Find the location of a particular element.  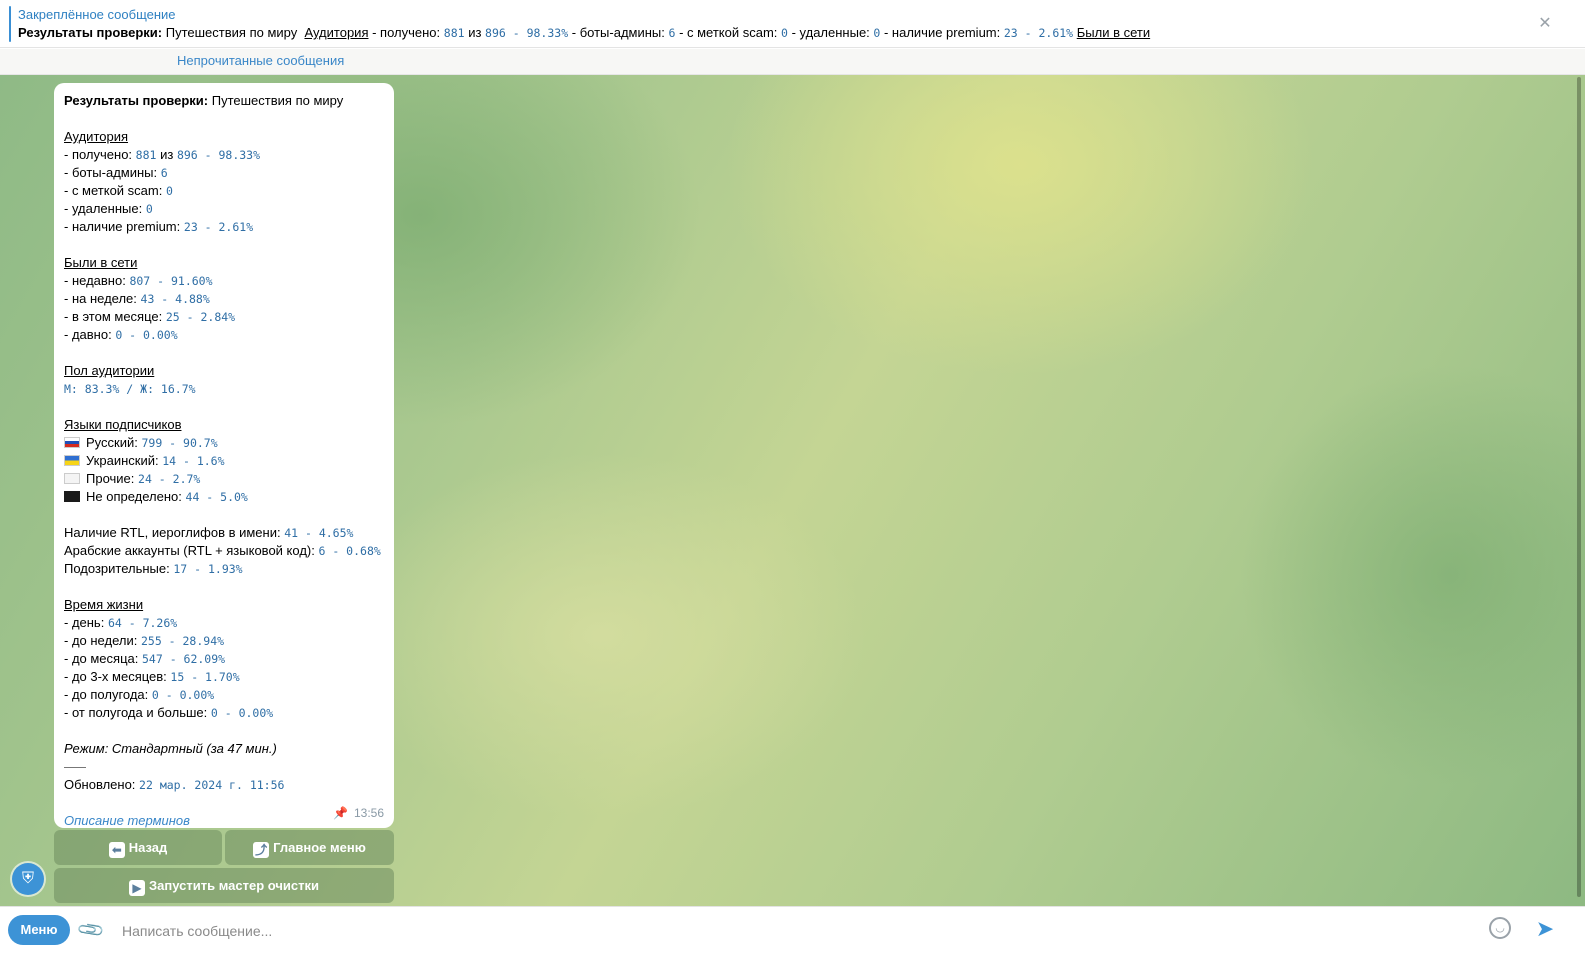

cleanup-wizard-button: ▶ Запустить мастер очистки is located at coordinates (224, 885).